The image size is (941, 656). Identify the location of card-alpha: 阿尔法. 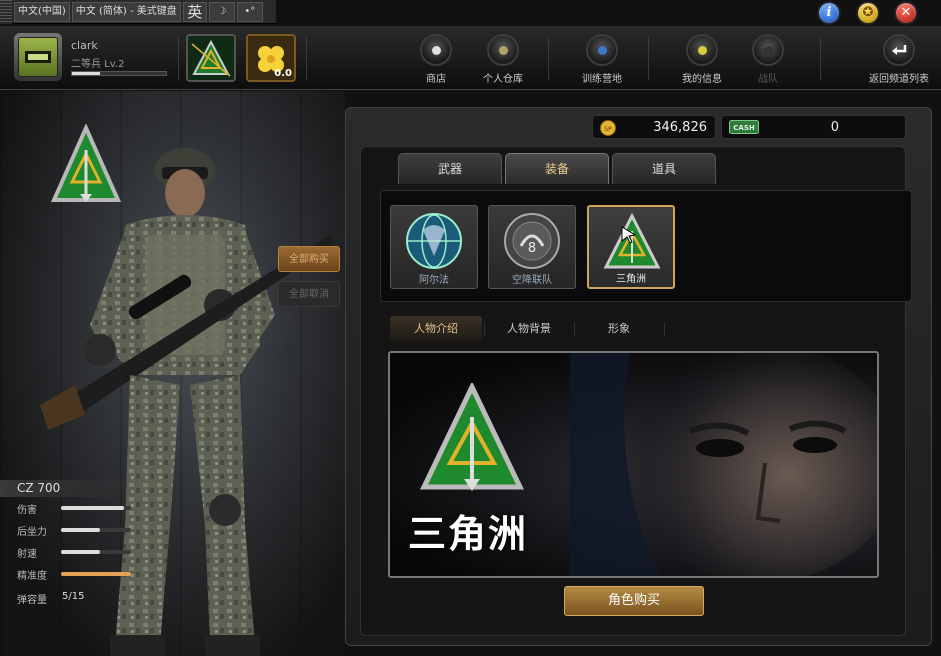
(434, 247).